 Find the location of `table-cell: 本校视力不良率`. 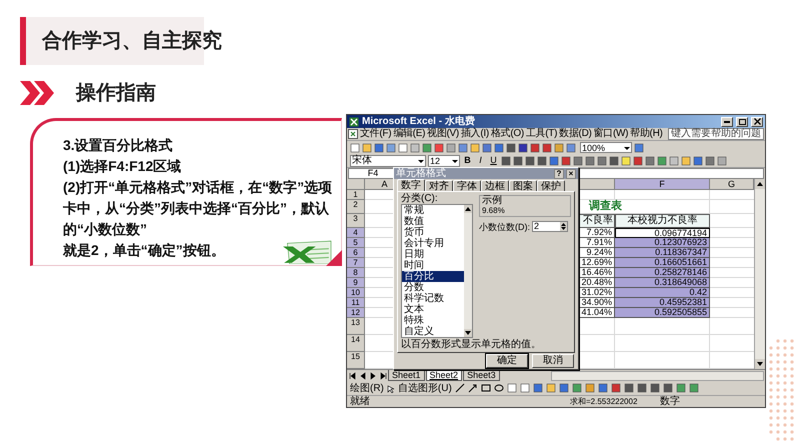

table-cell: 本校视力不良率 is located at coordinates (662, 221).